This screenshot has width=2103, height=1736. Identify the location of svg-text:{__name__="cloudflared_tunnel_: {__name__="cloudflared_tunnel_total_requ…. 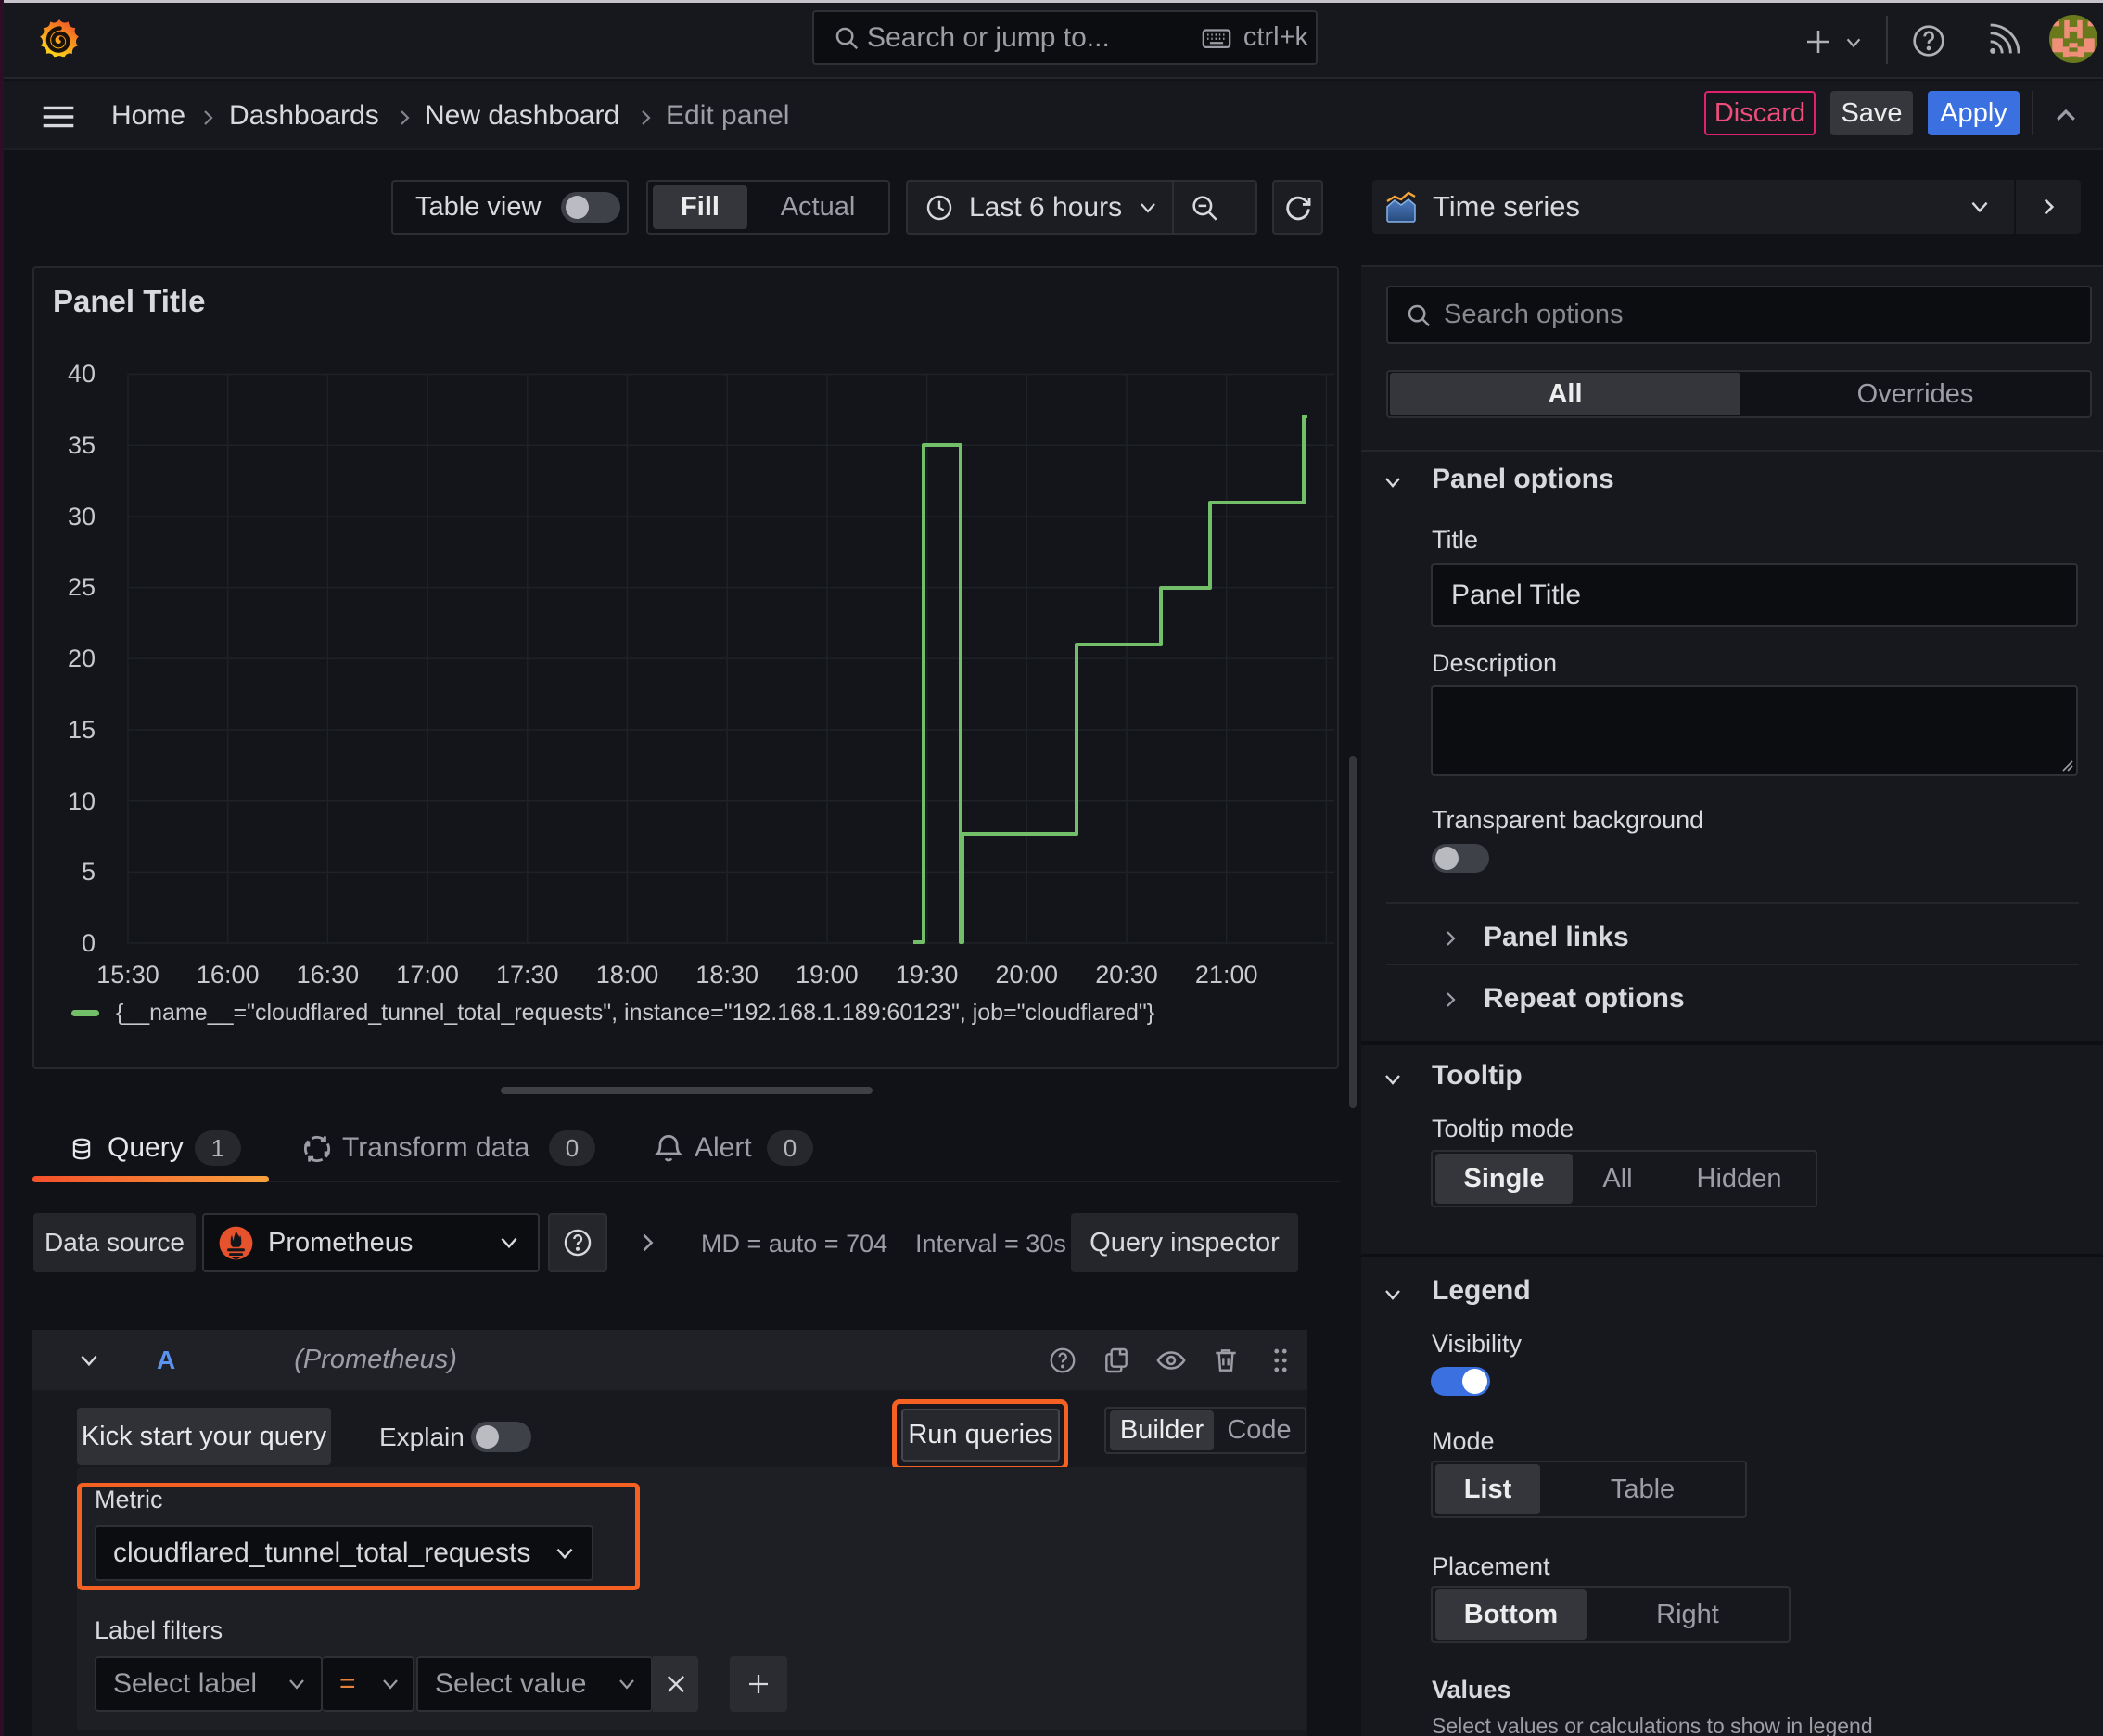
(635, 1013).